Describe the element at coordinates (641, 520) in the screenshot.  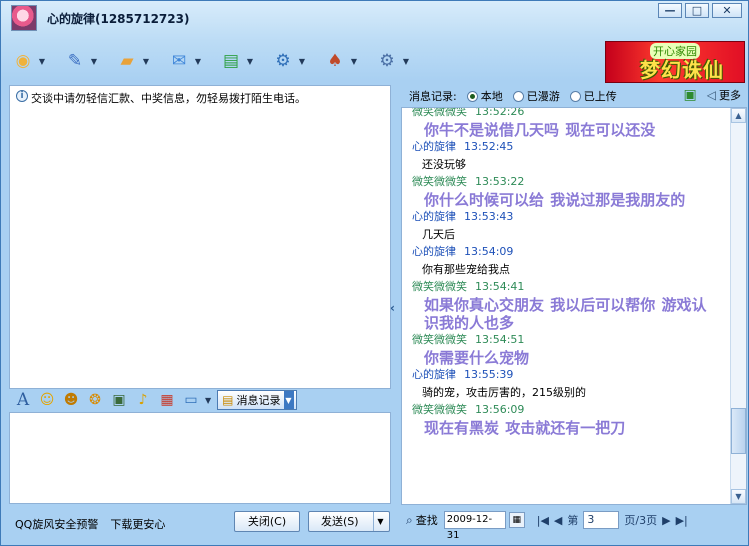
I see `page-suffix: 页/3页` at that location.